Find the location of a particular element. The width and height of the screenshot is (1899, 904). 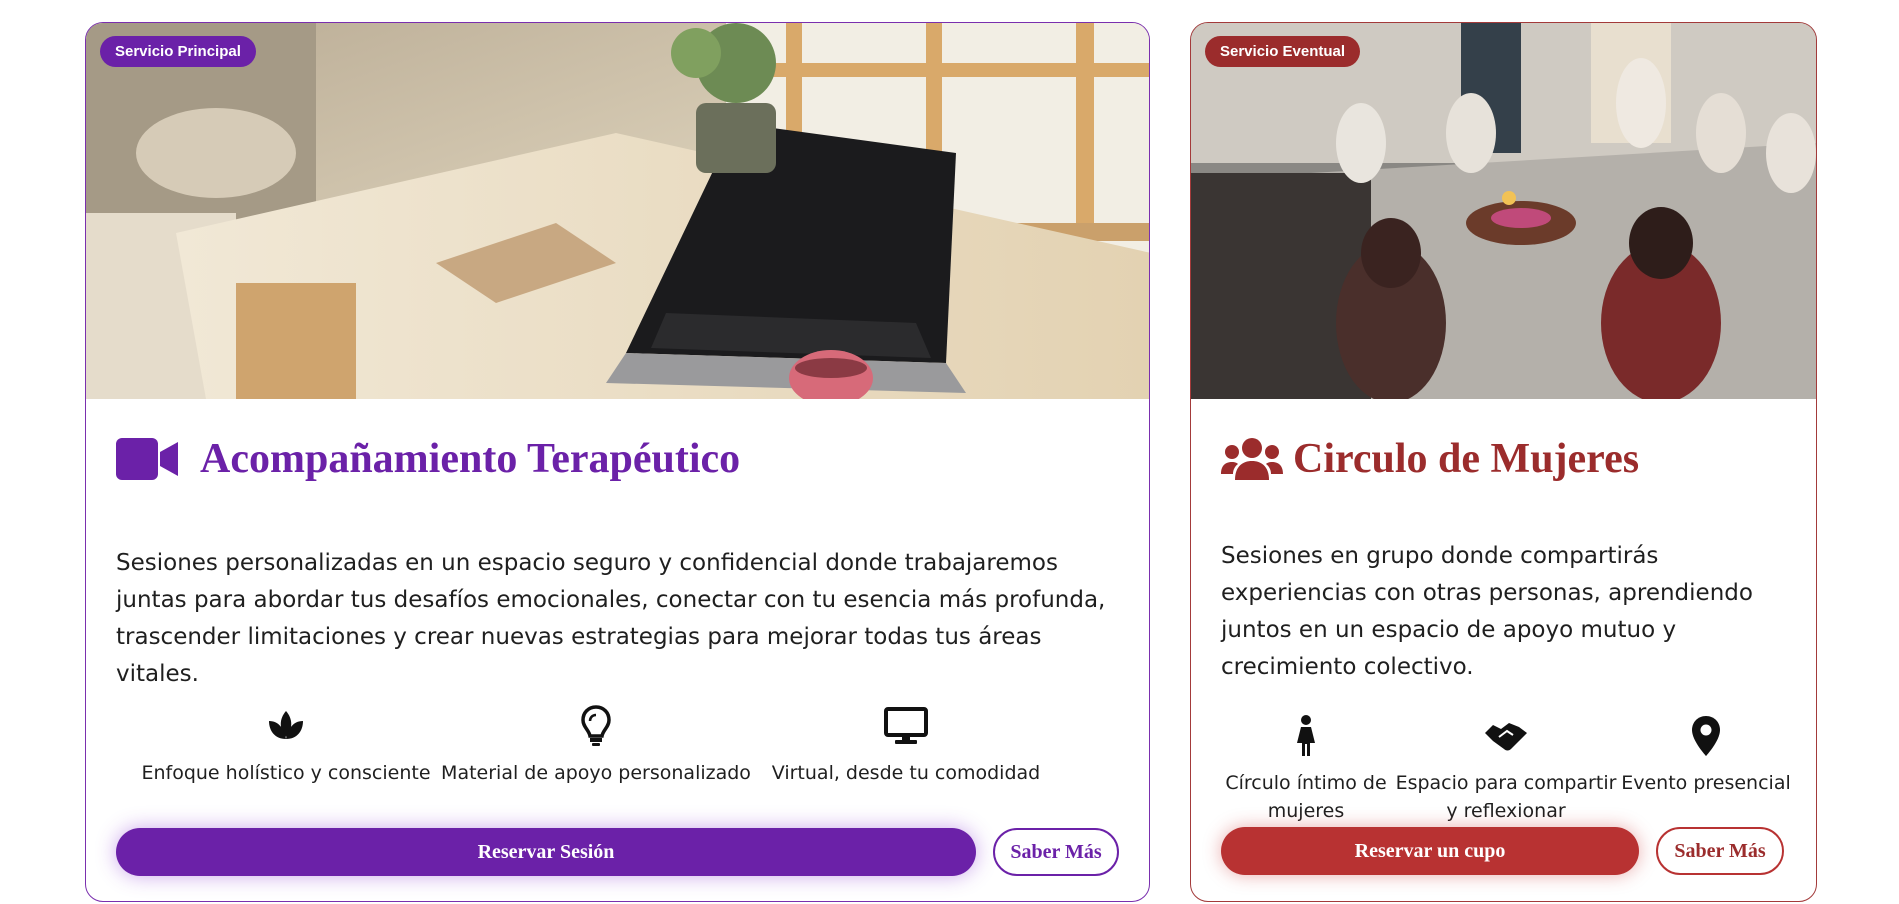

video-camera-icon is located at coordinates (147, 459).